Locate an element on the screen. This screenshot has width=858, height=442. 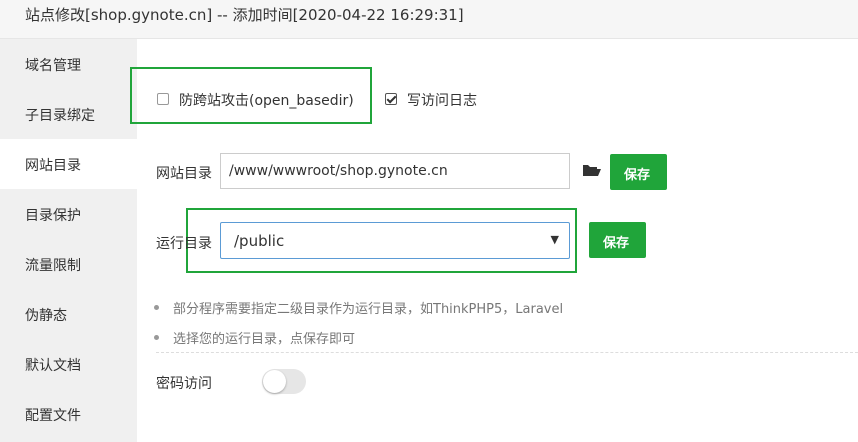
site-dir-save-button: 保存 is located at coordinates (638, 172).